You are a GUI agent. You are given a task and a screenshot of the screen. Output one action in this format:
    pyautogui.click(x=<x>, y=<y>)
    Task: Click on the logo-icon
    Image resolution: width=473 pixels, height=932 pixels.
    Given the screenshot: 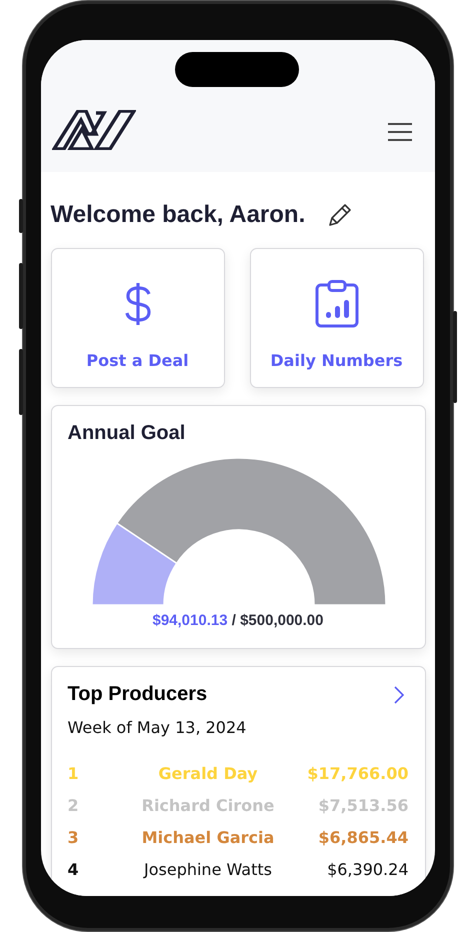 What is the action you would take?
    pyautogui.click(x=94, y=130)
    